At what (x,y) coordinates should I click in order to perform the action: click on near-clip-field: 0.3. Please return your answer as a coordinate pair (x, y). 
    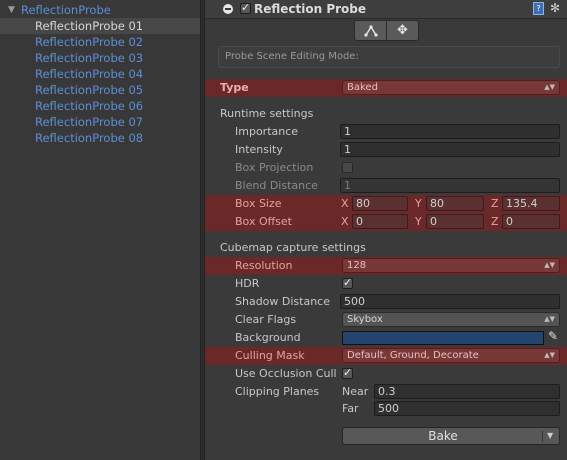
    Looking at the image, I should click on (467, 391).